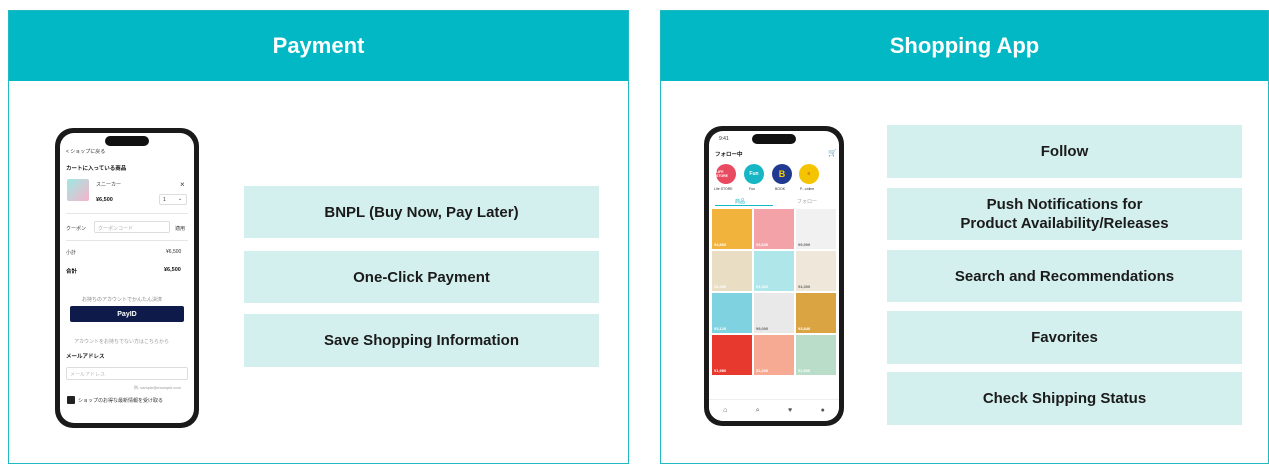  What do you see at coordinates (774, 229) in the screenshot?
I see `product-tile: ¥3,620` at bounding box center [774, 229].